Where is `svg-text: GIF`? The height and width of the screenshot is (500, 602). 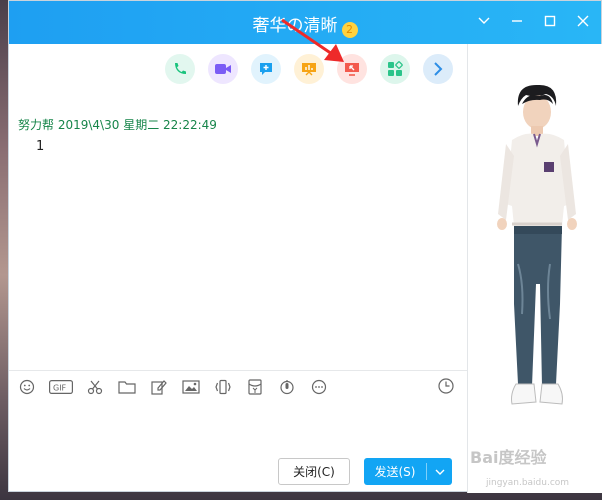
svg-text: GIF is located at coordinates (60, 388).